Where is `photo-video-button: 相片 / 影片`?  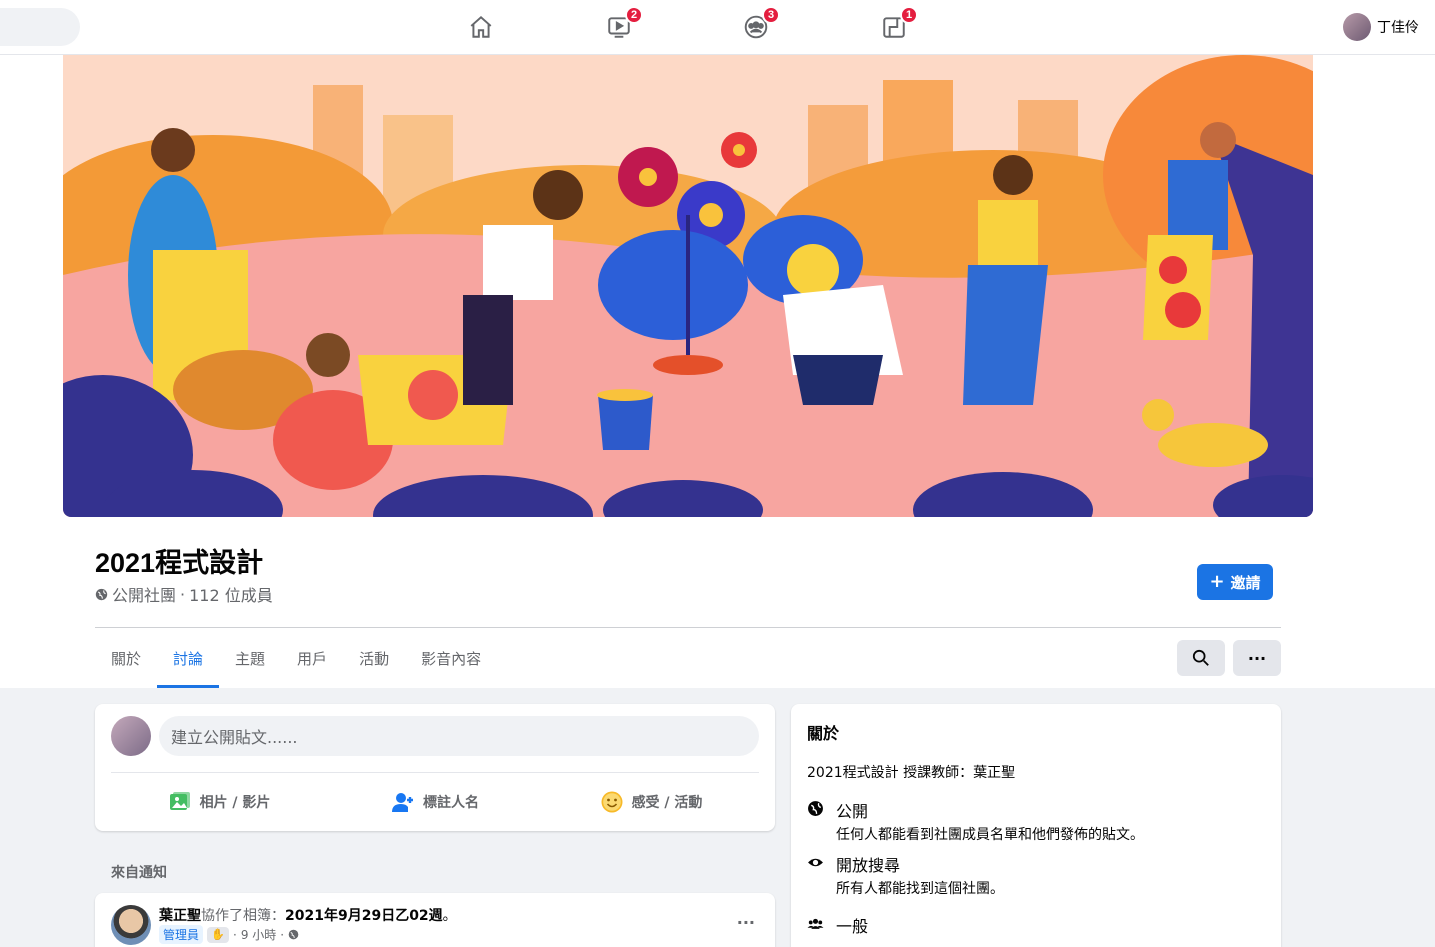 photo-video-button: 相片 / 影片 is located at coordinates (219, 802).